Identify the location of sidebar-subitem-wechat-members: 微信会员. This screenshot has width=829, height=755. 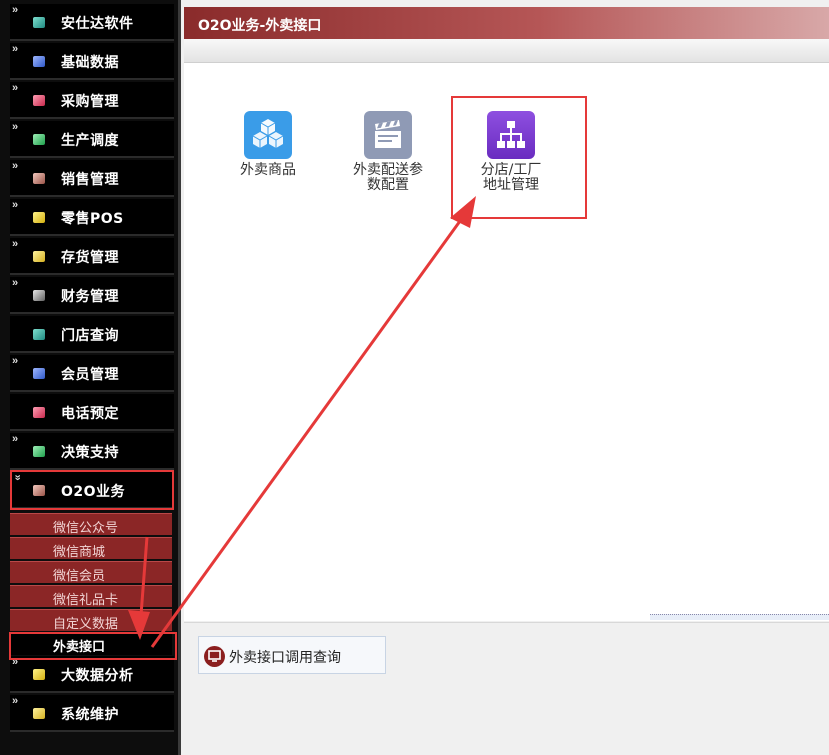
(91, 572).